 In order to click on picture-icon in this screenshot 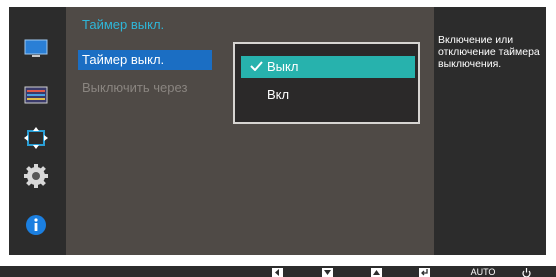, I will do `click(36, 49)`.